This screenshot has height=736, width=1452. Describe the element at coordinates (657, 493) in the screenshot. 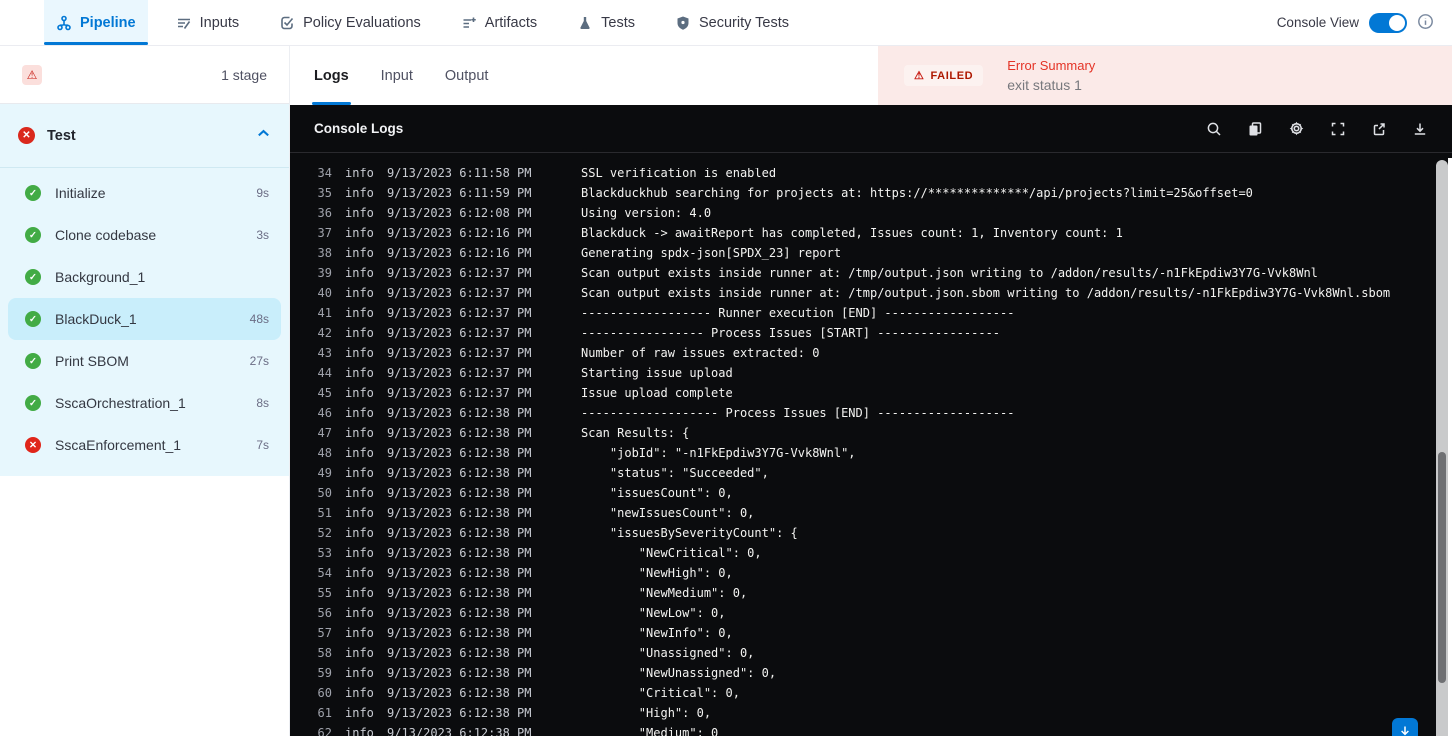

I see `log-message: "issuesCount": 0,` at that location.